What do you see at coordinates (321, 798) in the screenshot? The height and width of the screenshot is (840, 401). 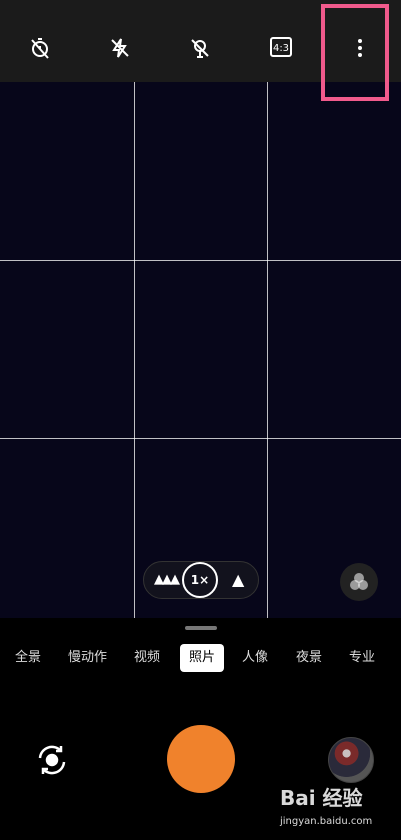 I see `watermark-logo: Bai 经验` at bounding box center [321, 798].